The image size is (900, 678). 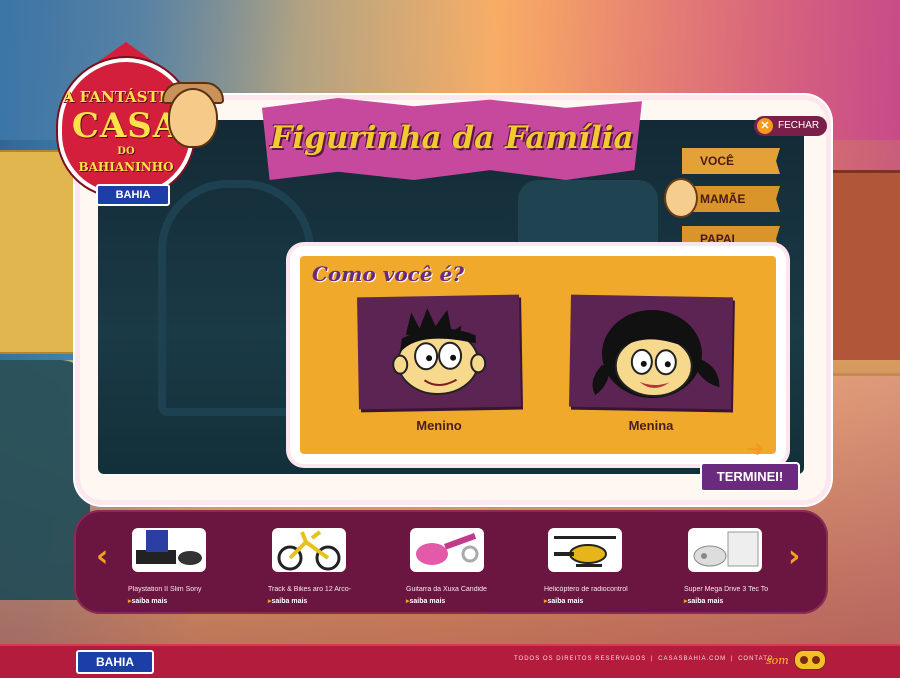 I want to click on product-item: Track & Bikes aro 12 Arco- saiba mais, so click(x=333, y=567).